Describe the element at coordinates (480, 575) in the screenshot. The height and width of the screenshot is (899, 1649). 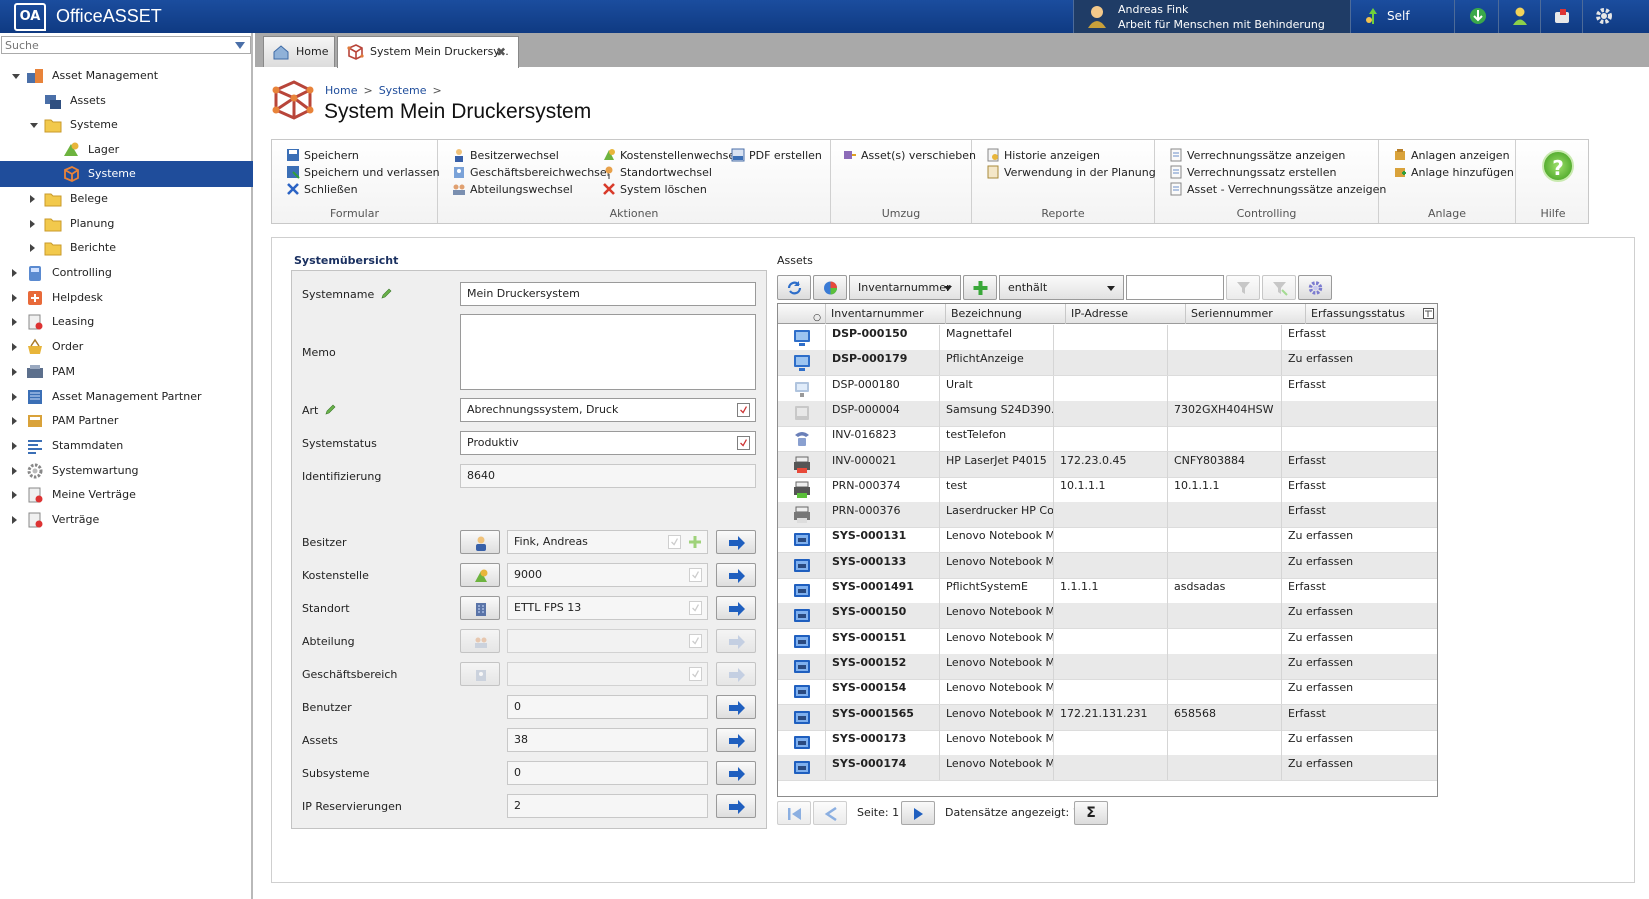
I see `kostenstelle-lookup-button` at that location.